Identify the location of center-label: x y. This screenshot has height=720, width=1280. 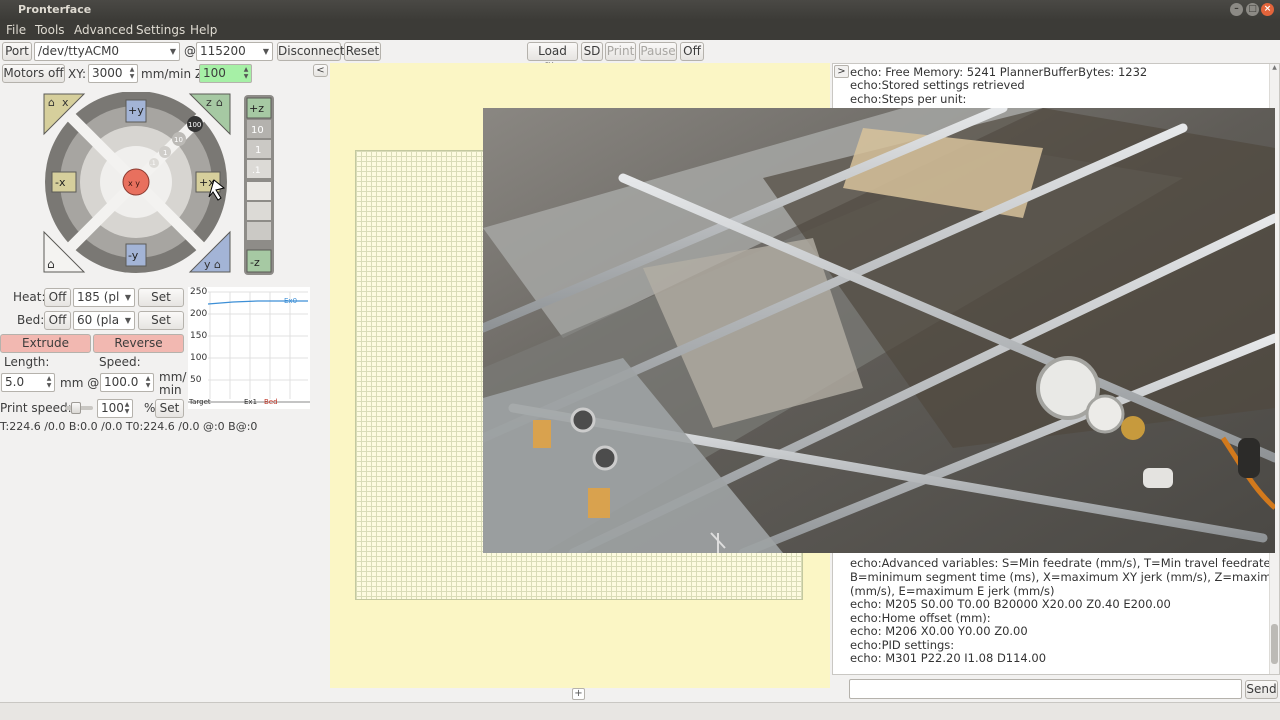
(134, 183).